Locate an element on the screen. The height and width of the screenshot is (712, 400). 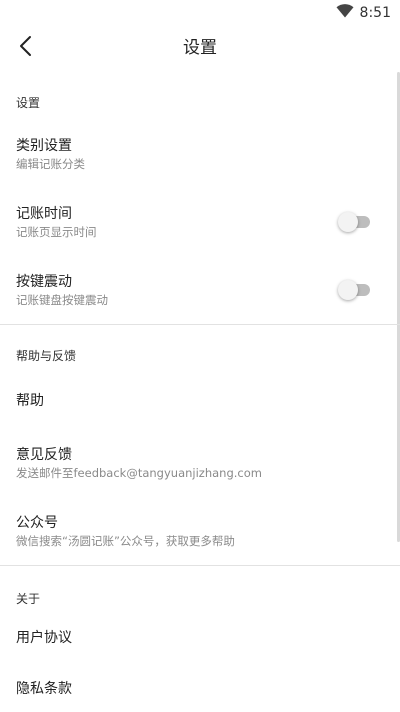
item-title: 类别设置 is located at coordinates (44, 146).